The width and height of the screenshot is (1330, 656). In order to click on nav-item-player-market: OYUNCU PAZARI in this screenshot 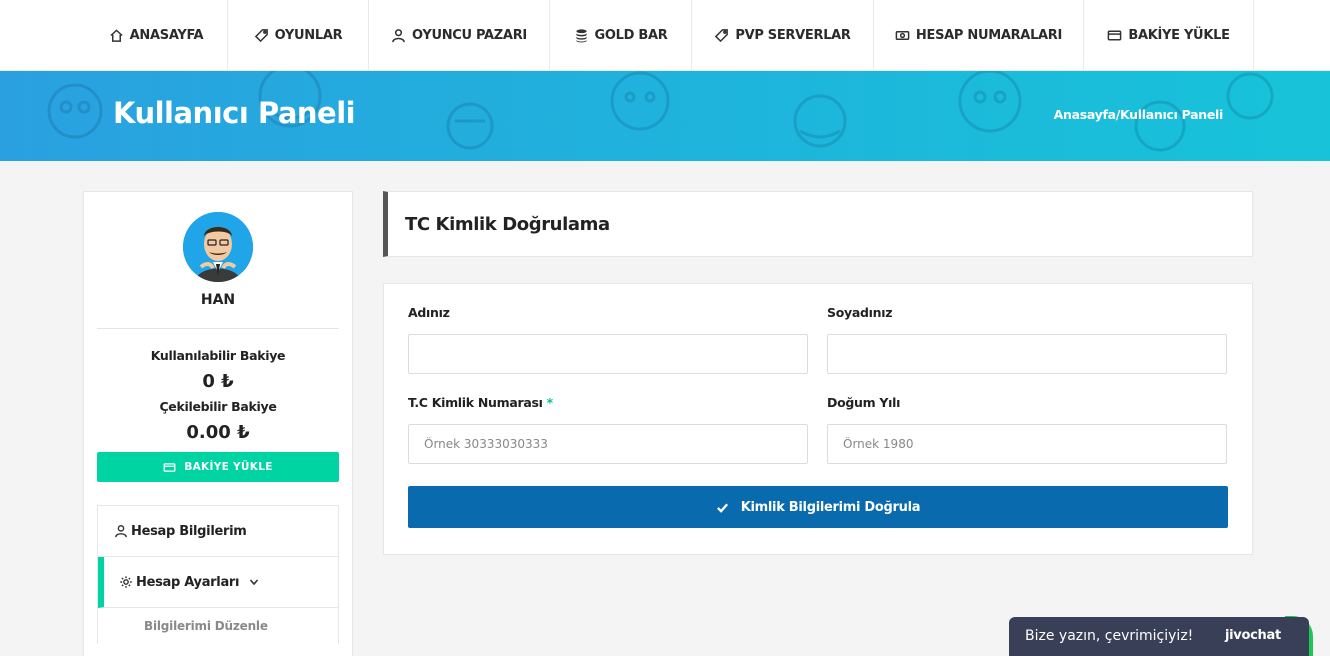, I will do `click(459, 35)`.